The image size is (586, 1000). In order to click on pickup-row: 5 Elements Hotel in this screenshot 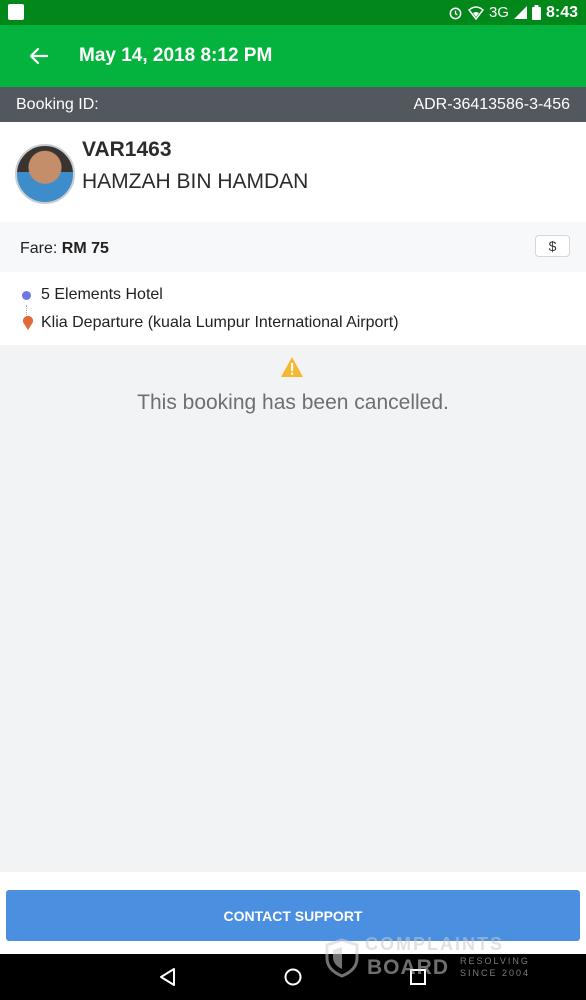, I will do `click(92, 295)`.